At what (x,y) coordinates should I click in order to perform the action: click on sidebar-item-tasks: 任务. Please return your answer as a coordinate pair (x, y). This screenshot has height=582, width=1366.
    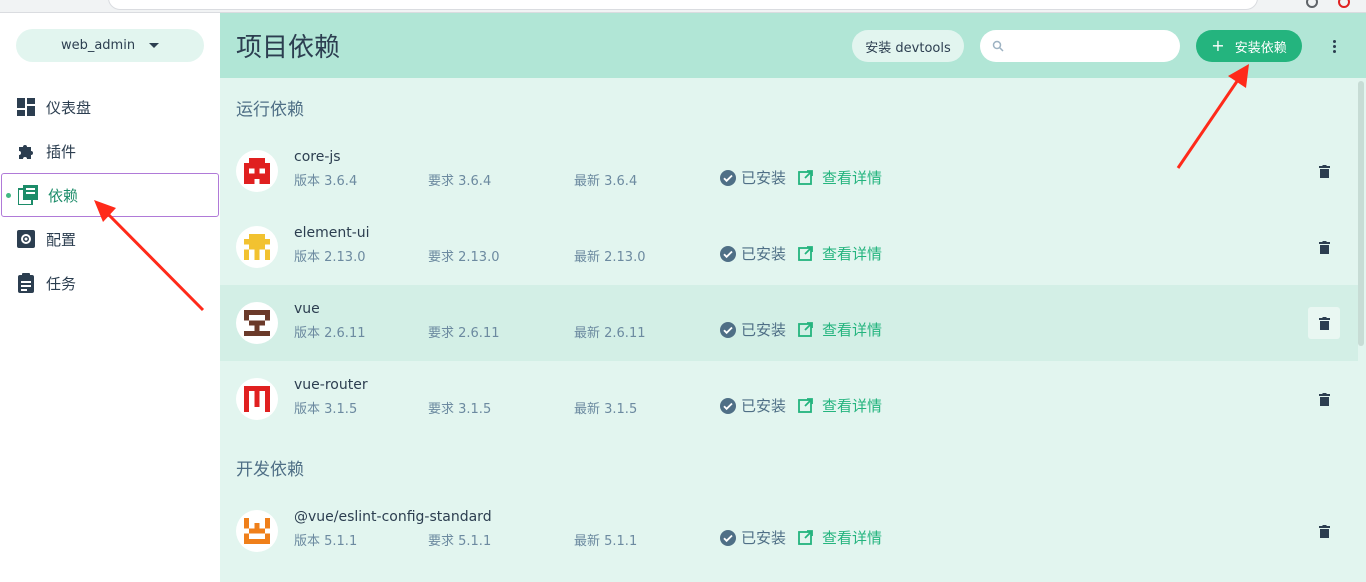
    Looking at the image, I should click on (110, 283).